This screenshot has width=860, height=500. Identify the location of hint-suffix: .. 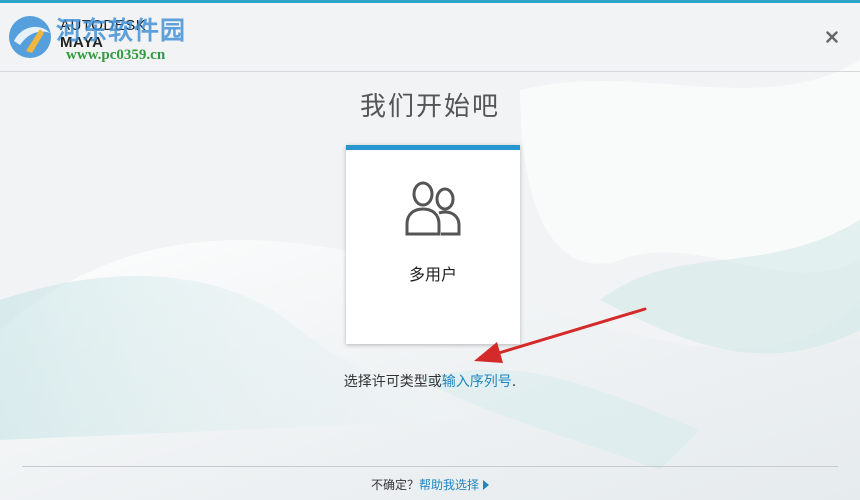
(514, 382).